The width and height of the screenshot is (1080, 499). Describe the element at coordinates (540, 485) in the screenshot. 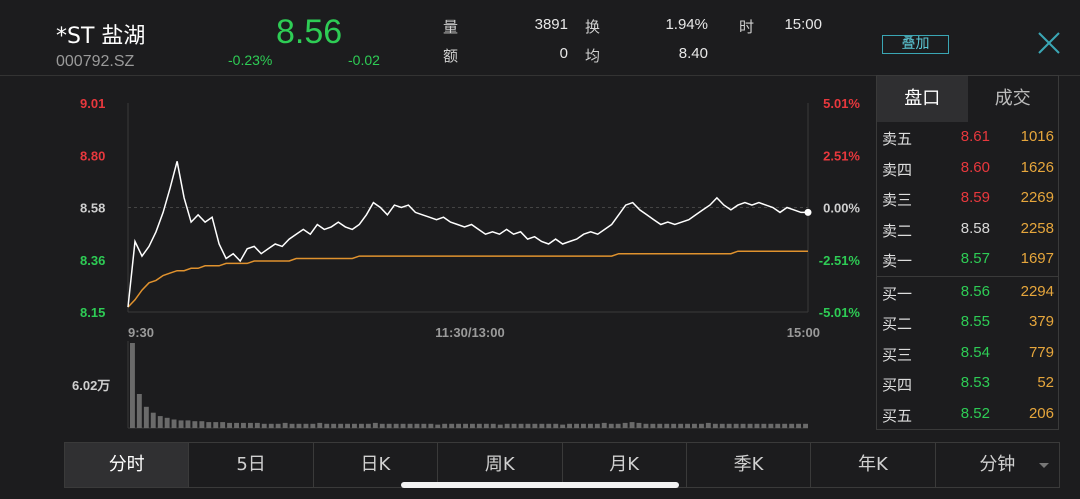

I see `home-indicator` at that location.